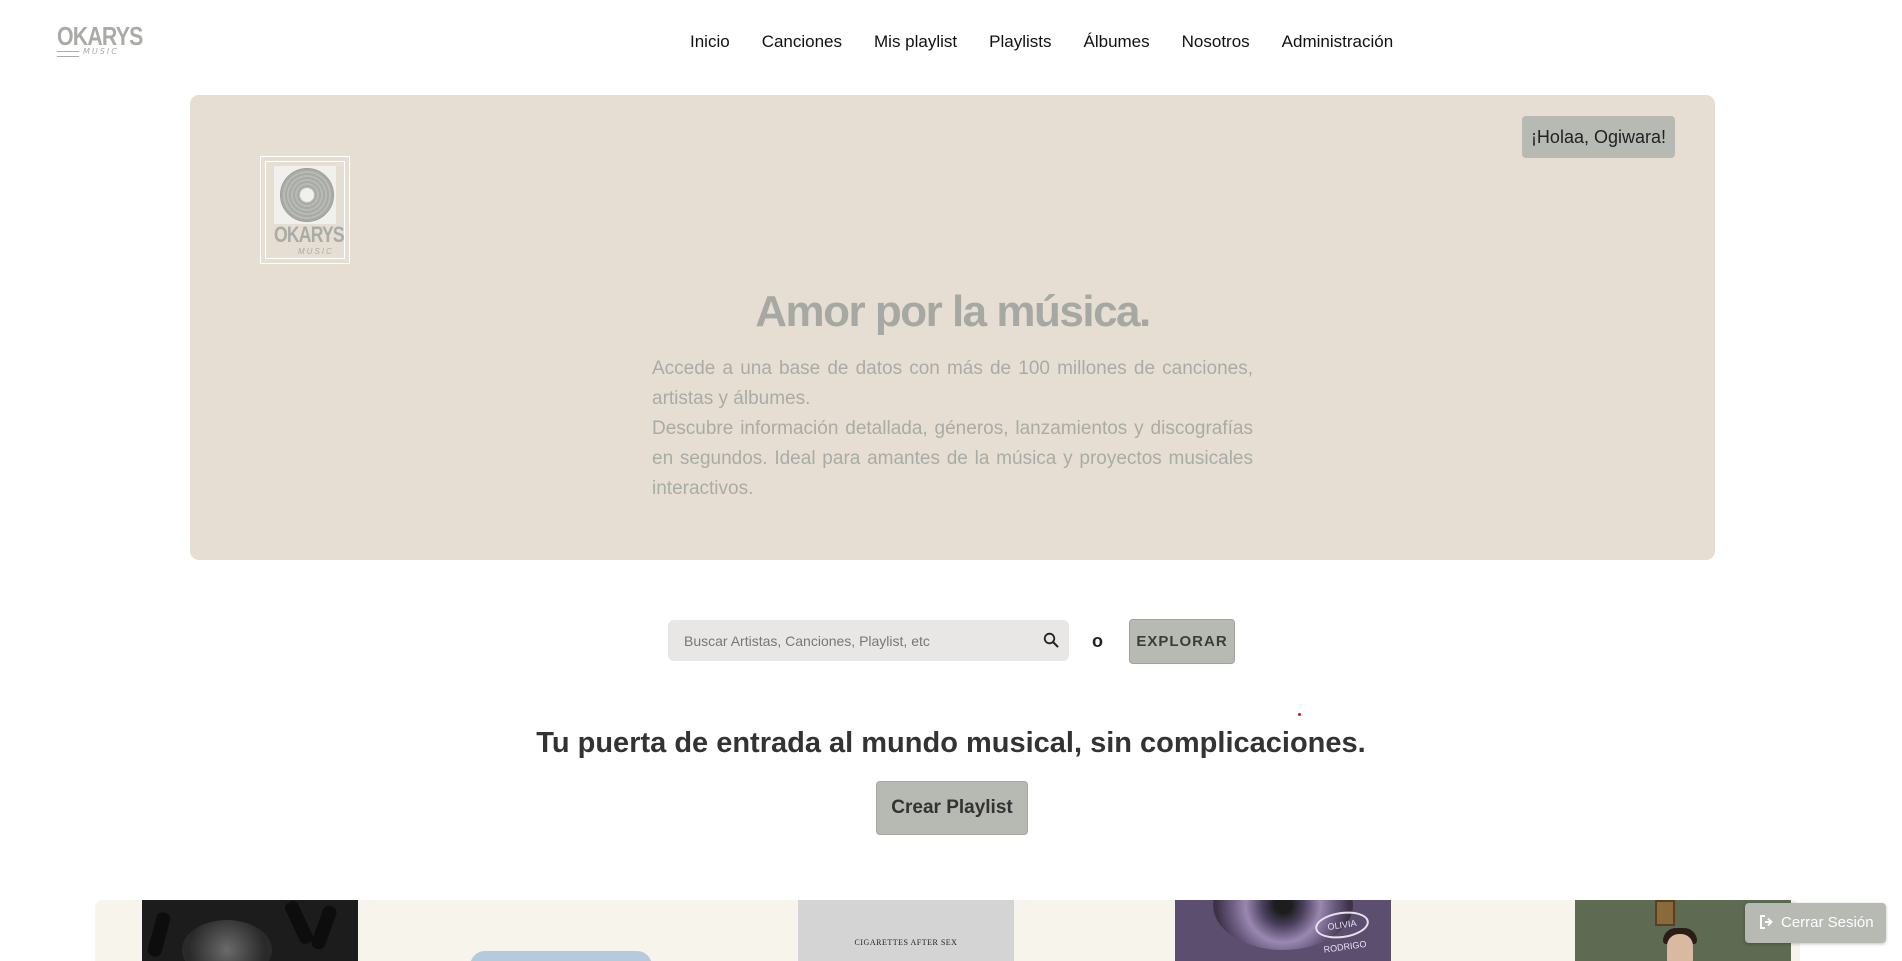 The width and height of the screenshot is (1902, 961). What do you see at coordinates (1020, 42) in the screenshot?
I see `nav-link-playlists: Playlists` at bounding box center [1020, 42].